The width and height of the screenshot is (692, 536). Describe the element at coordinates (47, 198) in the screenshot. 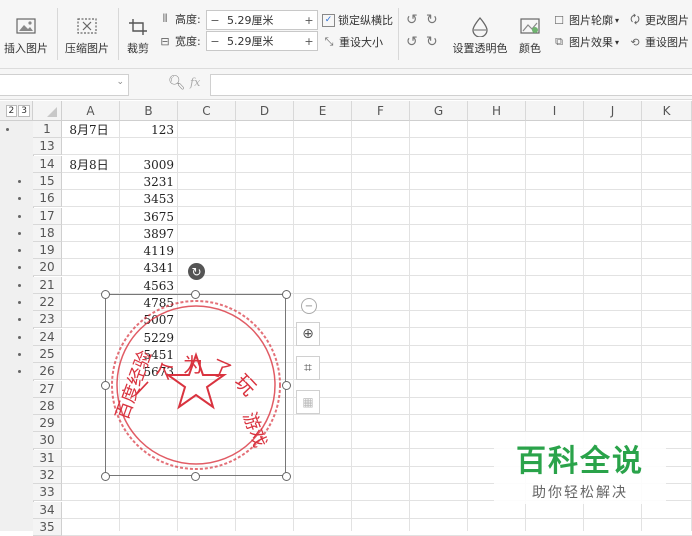

I see `row-header-16: 16` at that location.